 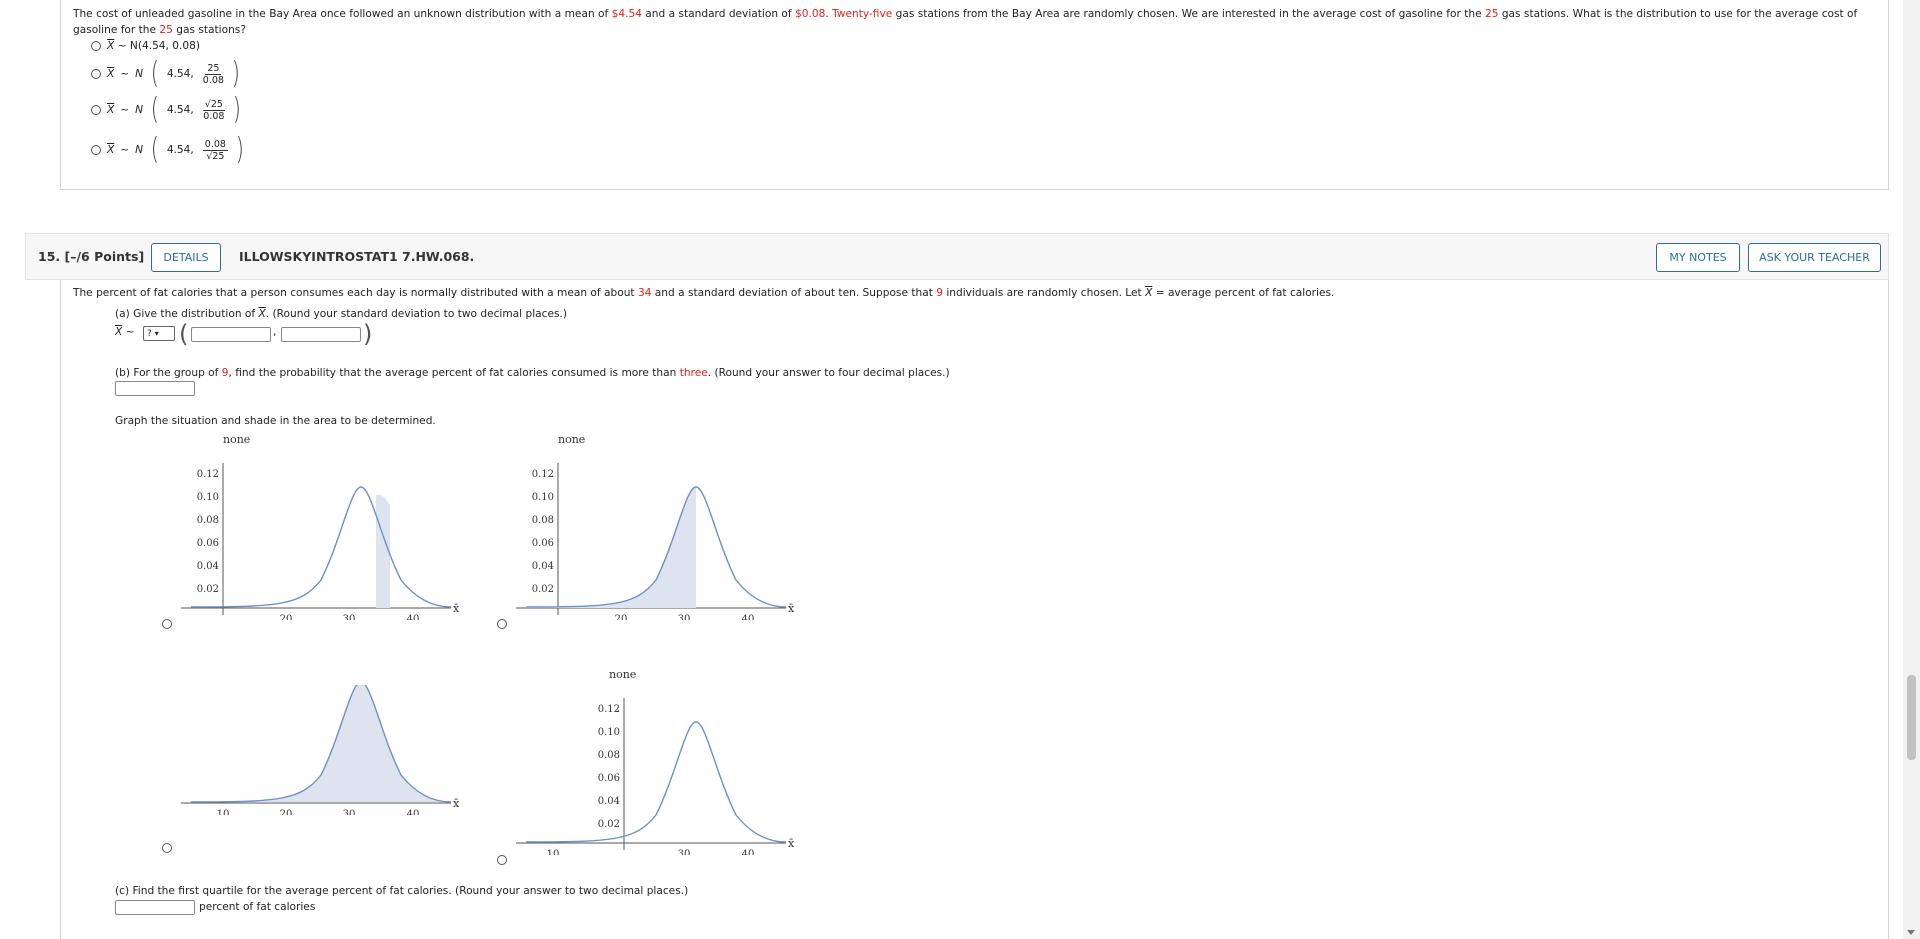 What do you see at coordinates (502, 624) in the screenshot?
I see `graph-option-2-radio` at bounding box center [502, 624].